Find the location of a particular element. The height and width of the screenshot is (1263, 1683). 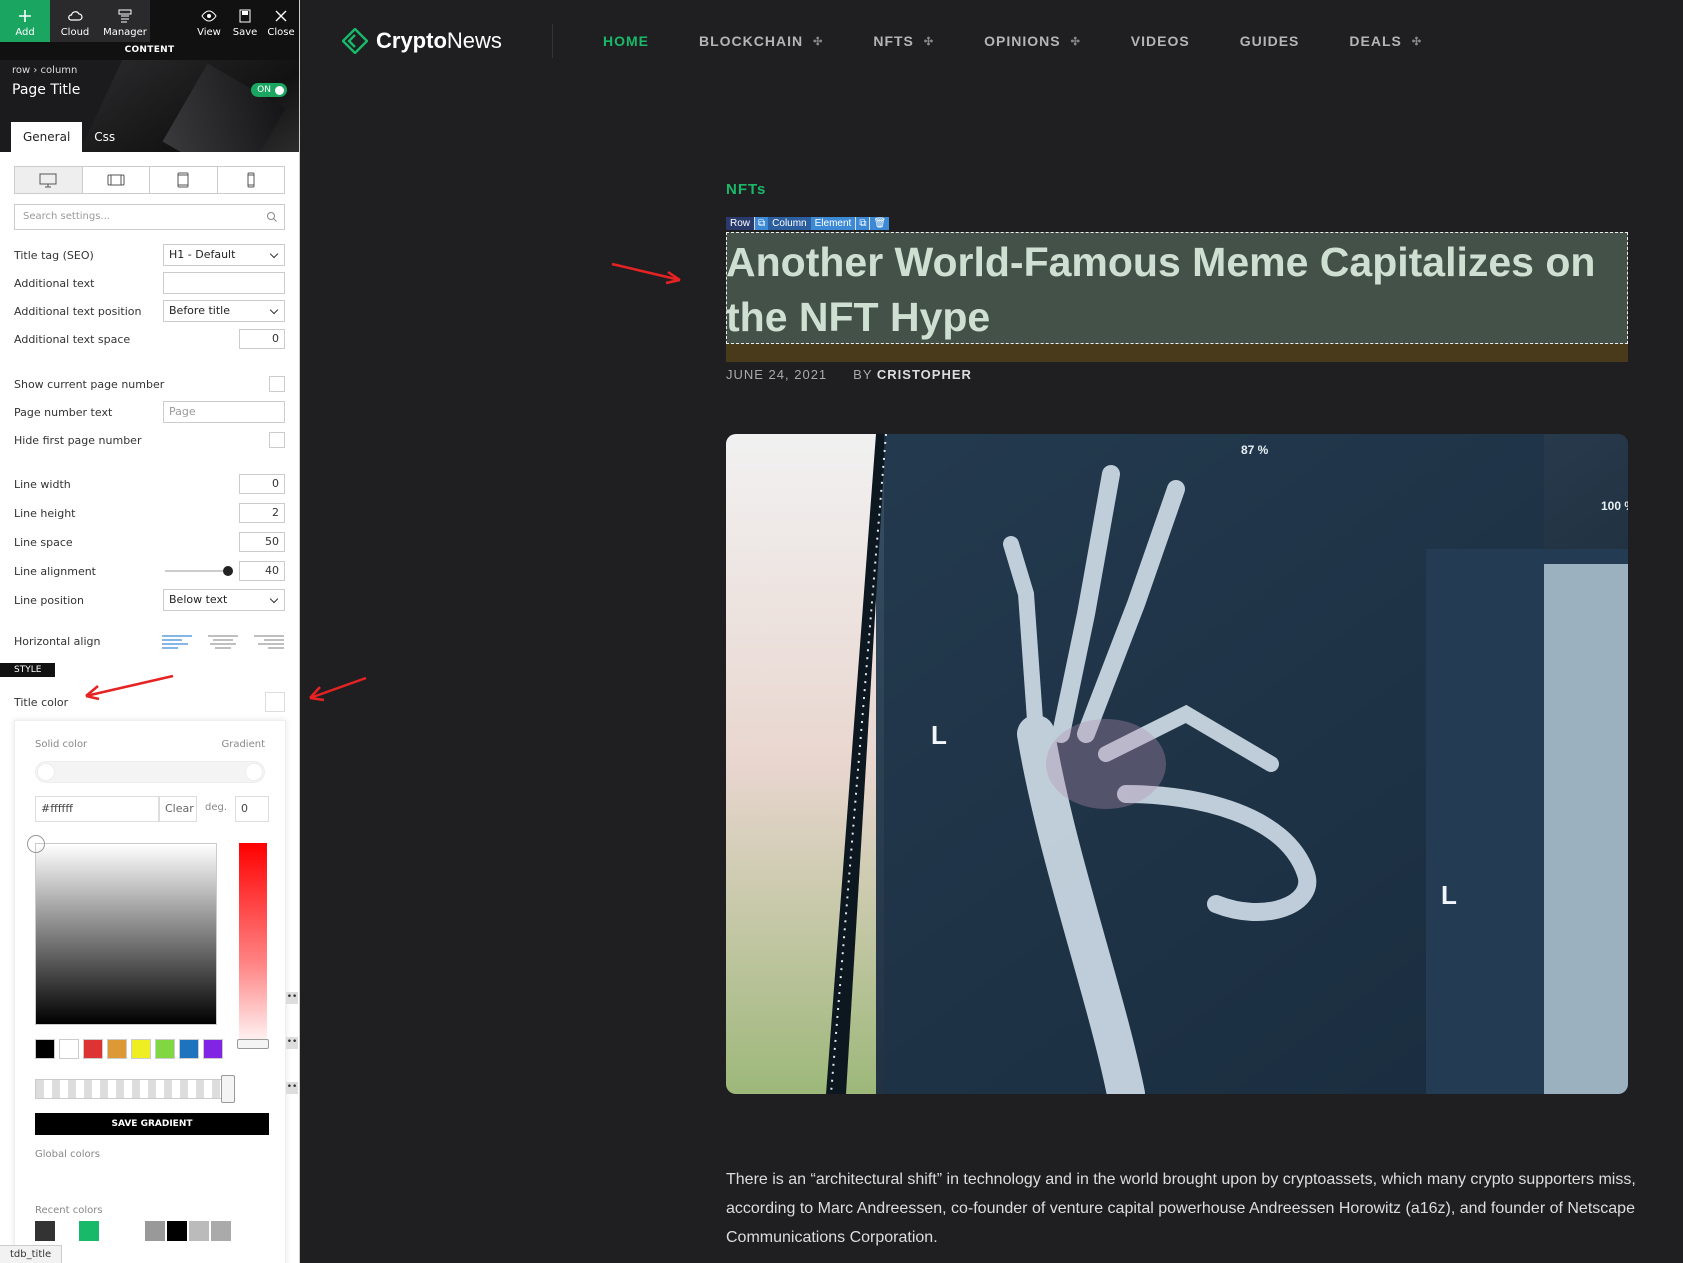

view-button: View is located at coordinates (209, 21).